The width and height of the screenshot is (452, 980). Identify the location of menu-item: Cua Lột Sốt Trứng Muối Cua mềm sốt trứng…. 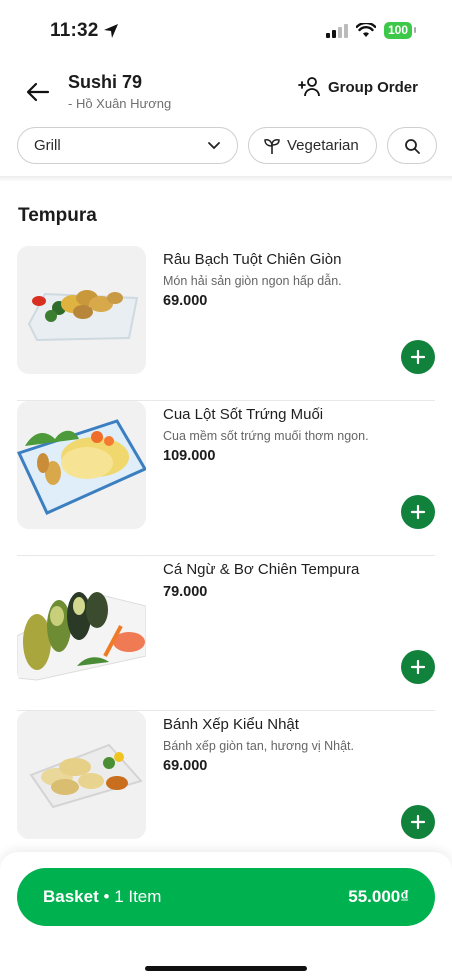
(226, 478).